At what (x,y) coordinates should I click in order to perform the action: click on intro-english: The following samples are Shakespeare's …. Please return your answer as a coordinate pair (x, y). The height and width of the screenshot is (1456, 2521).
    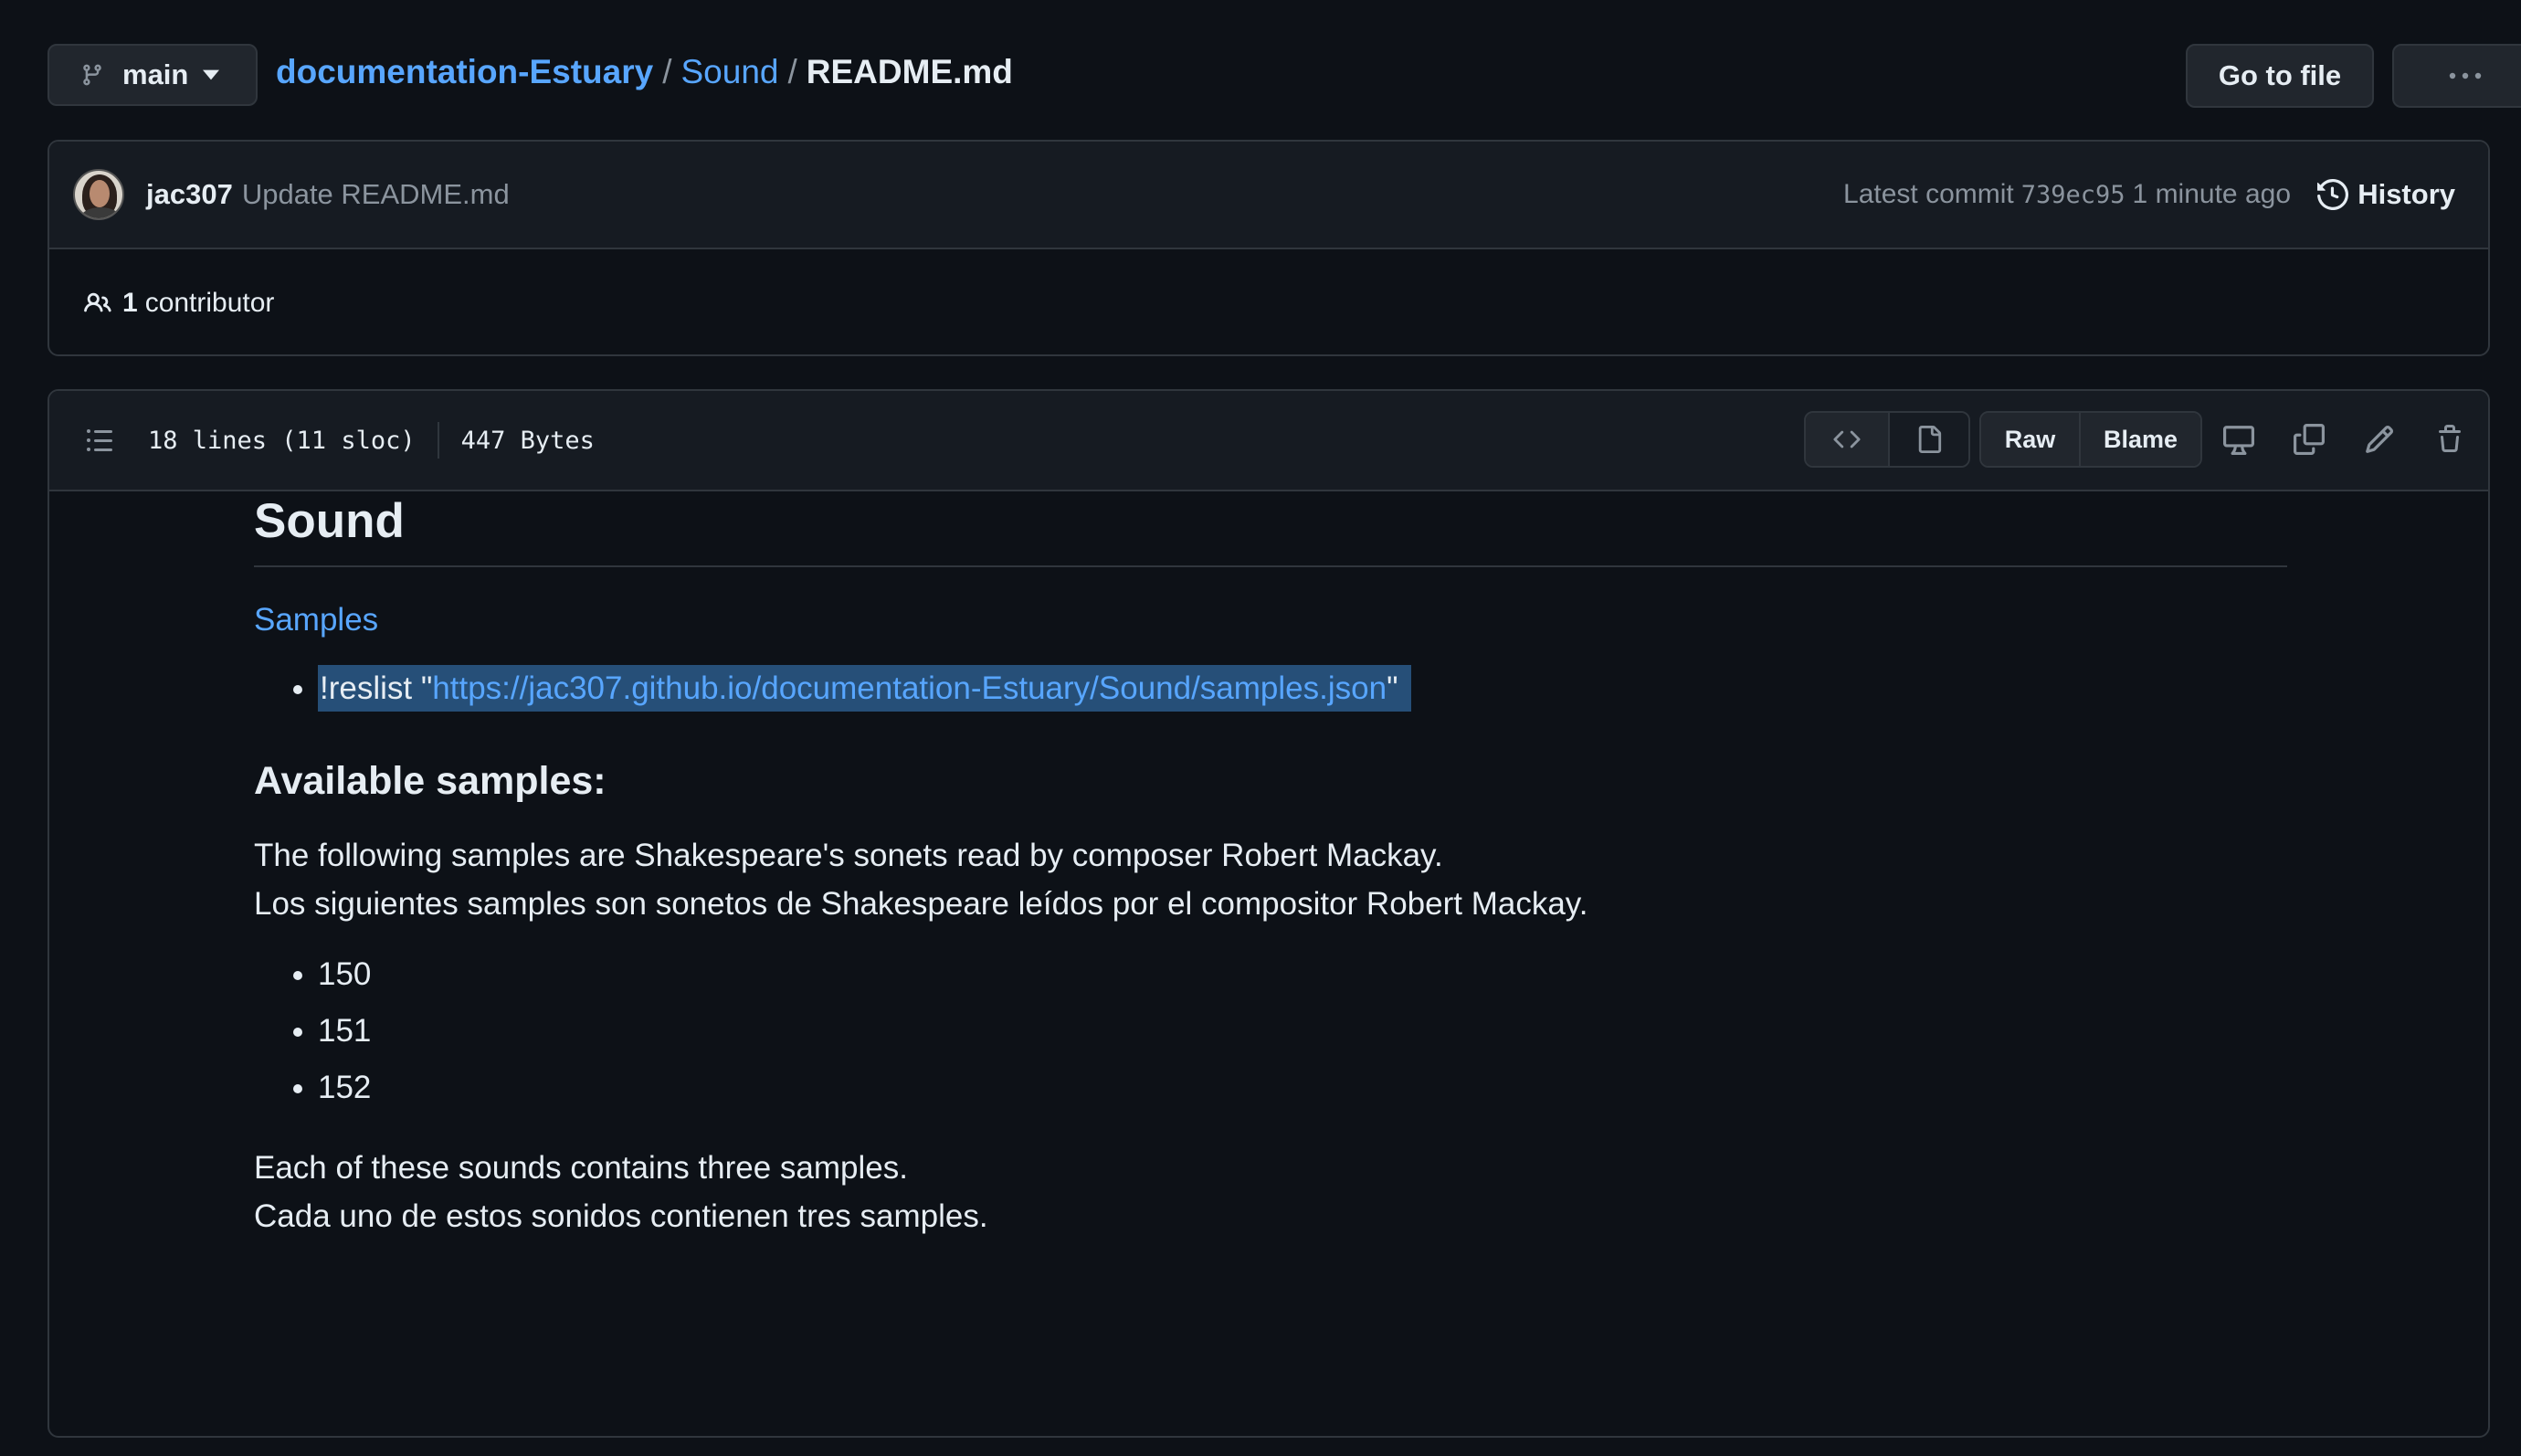
    Looking at the image, I should click on (848, 856).